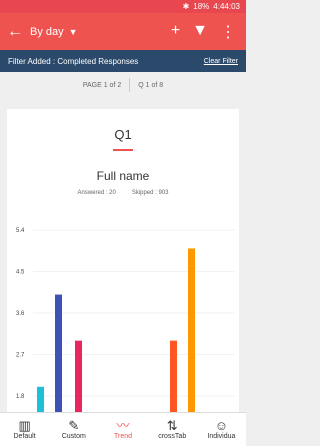 This screenshot has height=446, width=320. What do you see at coordinates (20, 356) in the screenshot?
I see `y-tick-label: 2.7` at bounding box center [20, 356].